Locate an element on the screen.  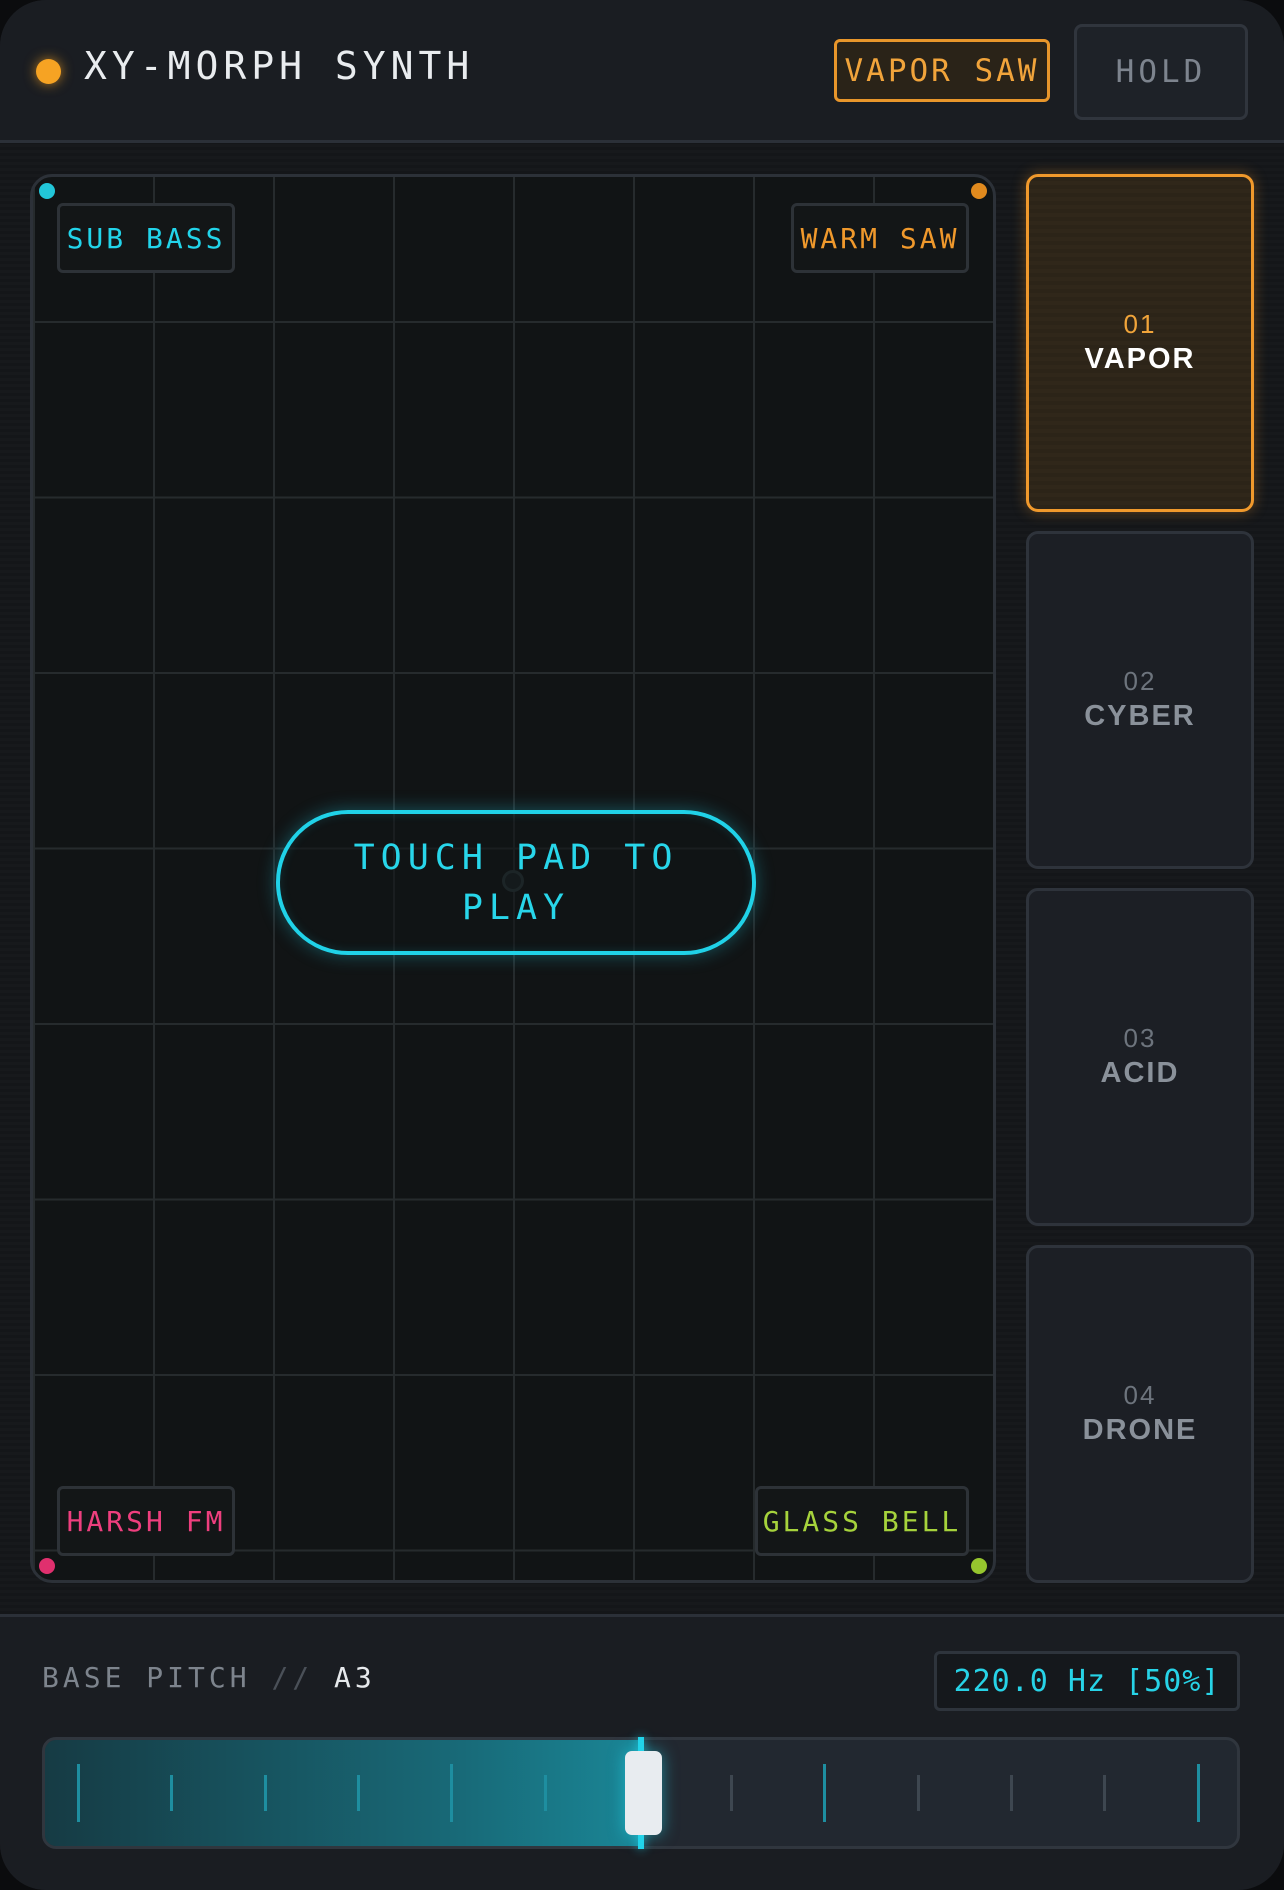
pitch-note: A3 is located at coordinates (355, 1677).